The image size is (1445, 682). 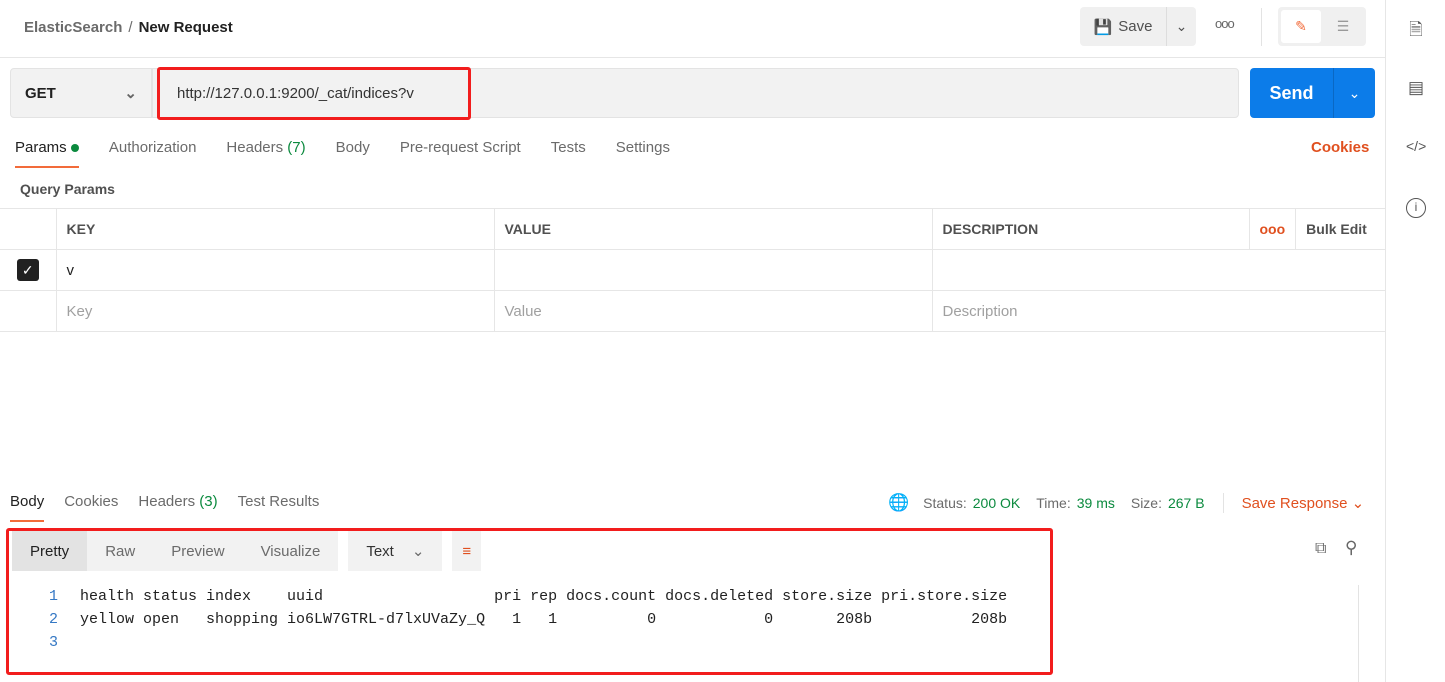 What do you see at coordinates (1340, 229) in the screenshot?
I see `bulk-edit-link: Bulk Edit` at bounding box center [1340, 229].